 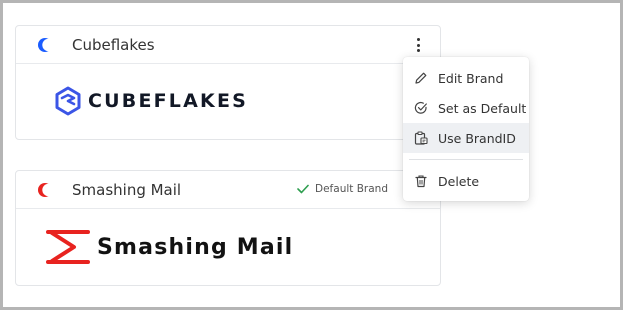 What do you see at coordinates (482, 108) in the screenshot?
I see `menu-item-label: Set as Default` at bounding box center [482, 108].